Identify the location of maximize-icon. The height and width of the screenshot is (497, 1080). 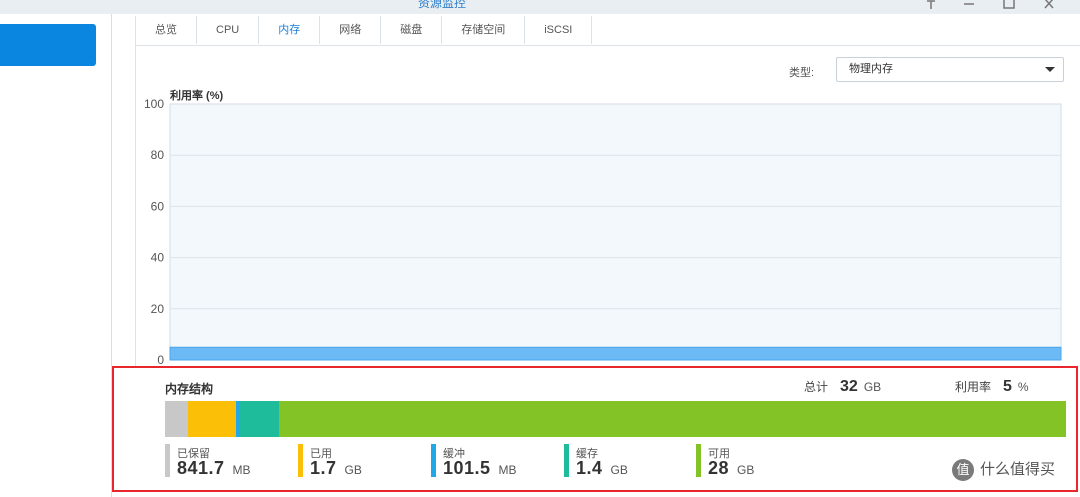
(1009, 6).